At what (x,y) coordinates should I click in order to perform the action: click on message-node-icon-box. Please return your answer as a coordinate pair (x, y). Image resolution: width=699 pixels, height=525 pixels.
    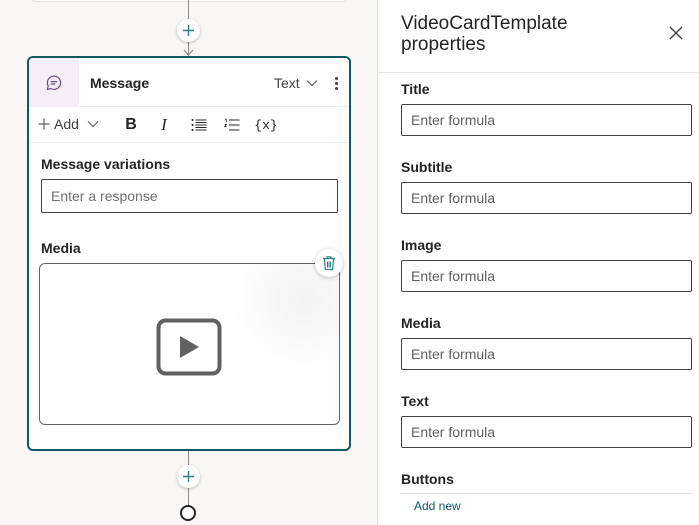
    Looking at the image, I should click on (54, 82).